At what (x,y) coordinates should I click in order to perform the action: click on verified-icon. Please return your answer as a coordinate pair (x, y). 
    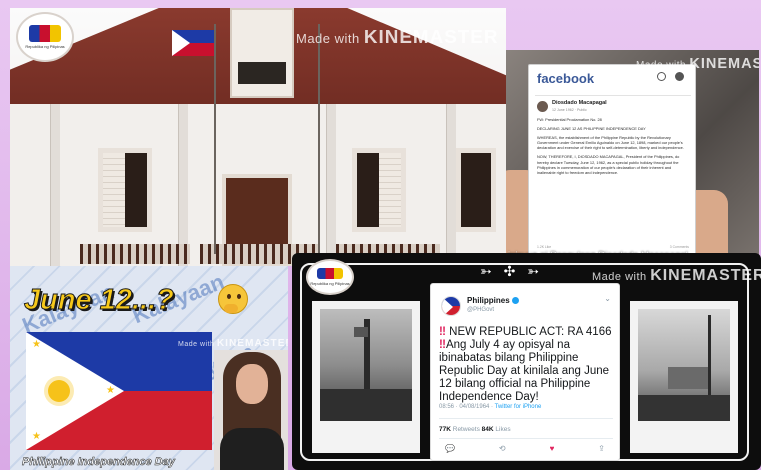
    Looking at the image, I should click on (515, 301).